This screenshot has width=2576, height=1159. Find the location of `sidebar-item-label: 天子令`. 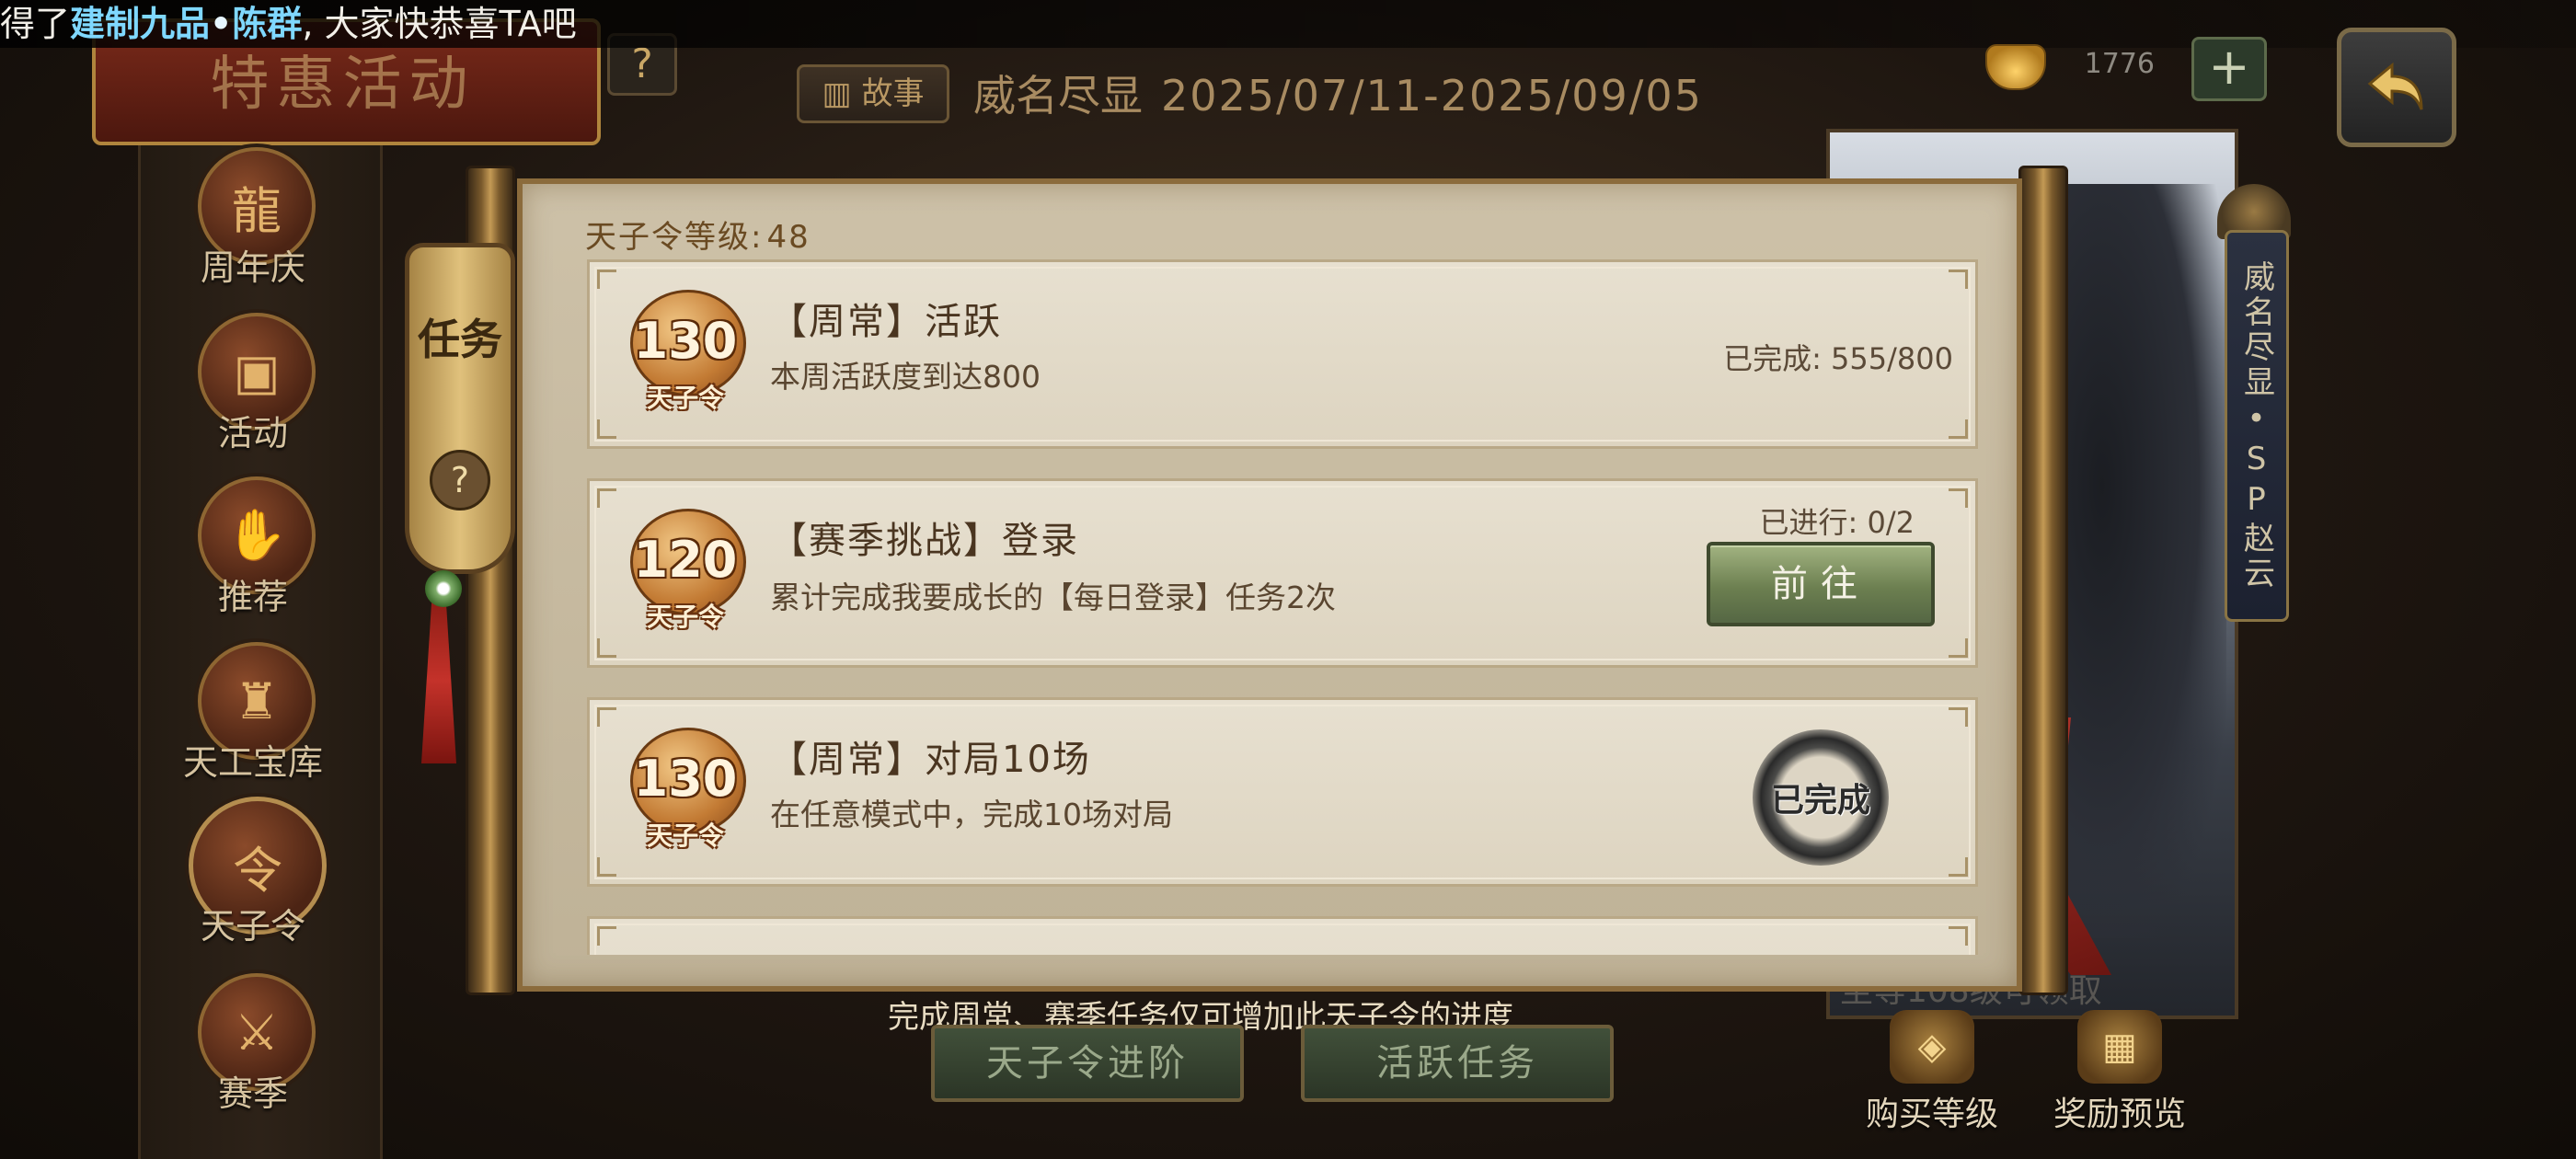

sidebar-item-label: 天子令 is located at coordinates (252, 926).